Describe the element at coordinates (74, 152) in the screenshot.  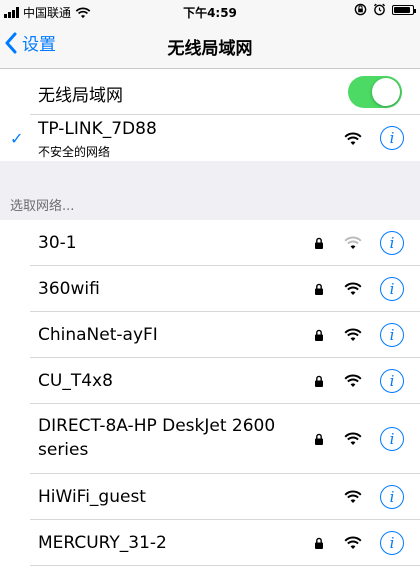
I see `connected-network-subtitle: 不安全的网络` at that location.